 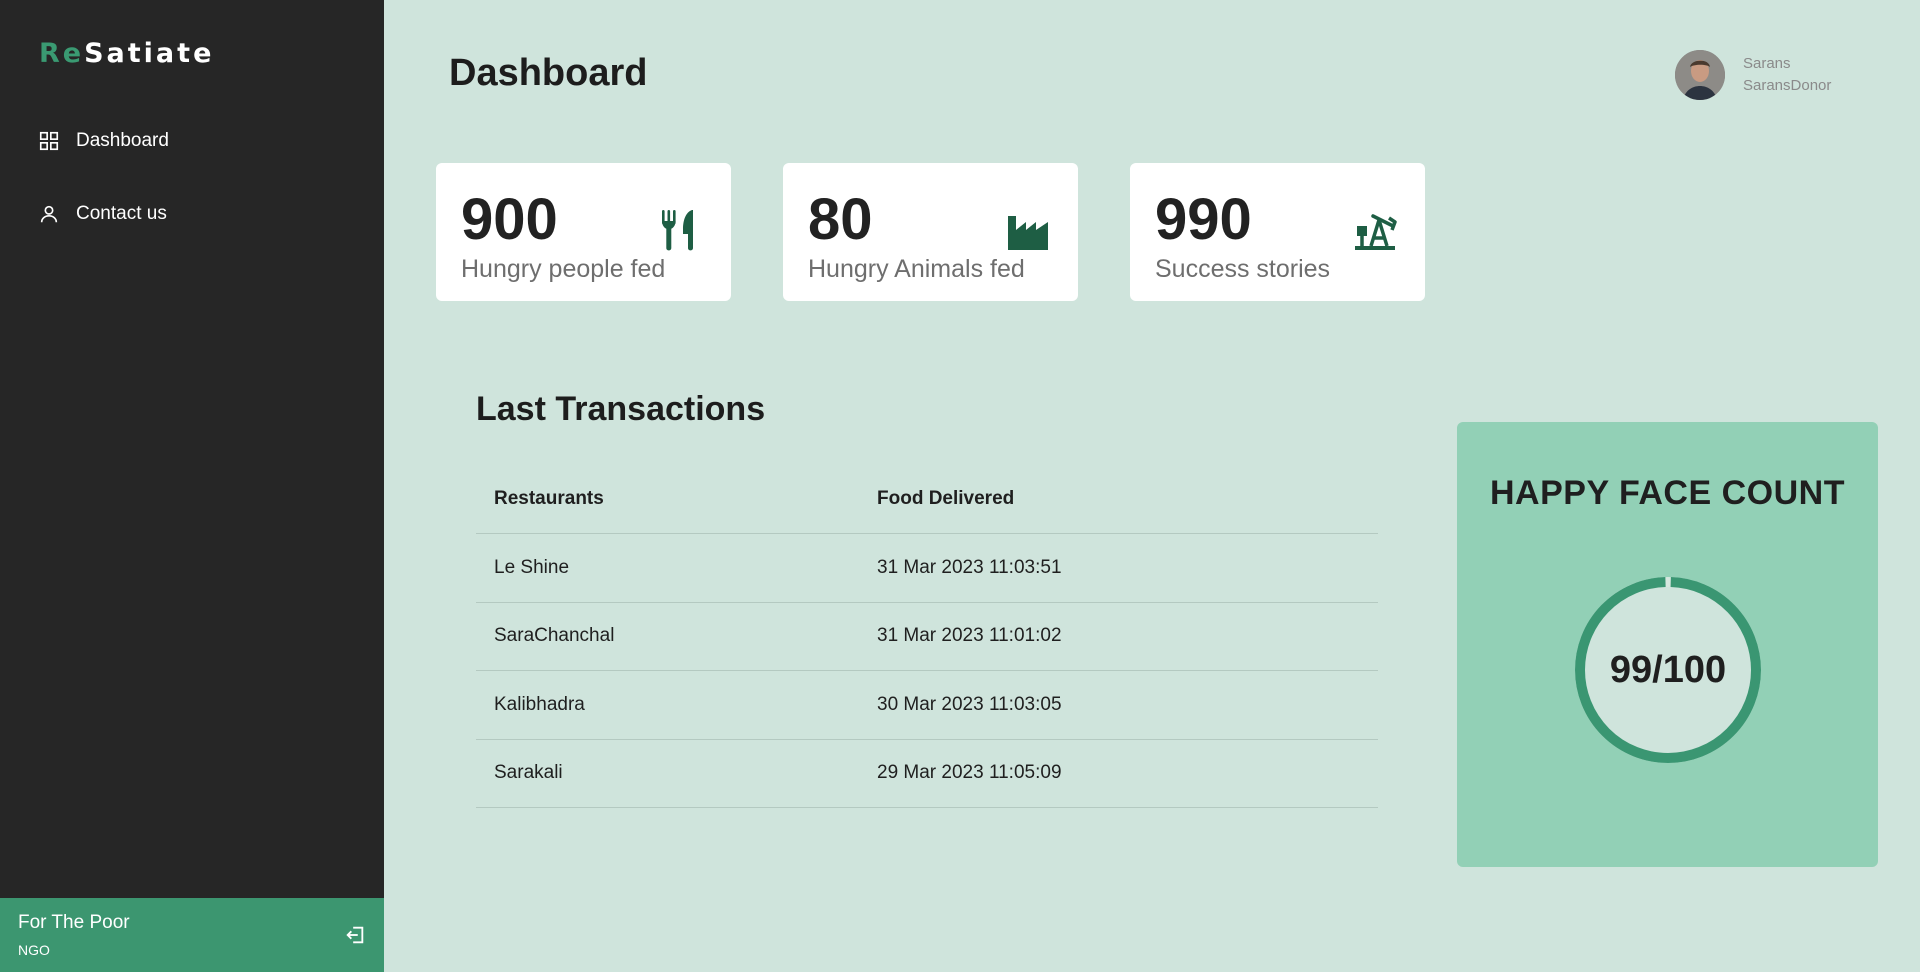 I want to click on stat-label: Hungry Animals fed, so click(x=916, y=269).